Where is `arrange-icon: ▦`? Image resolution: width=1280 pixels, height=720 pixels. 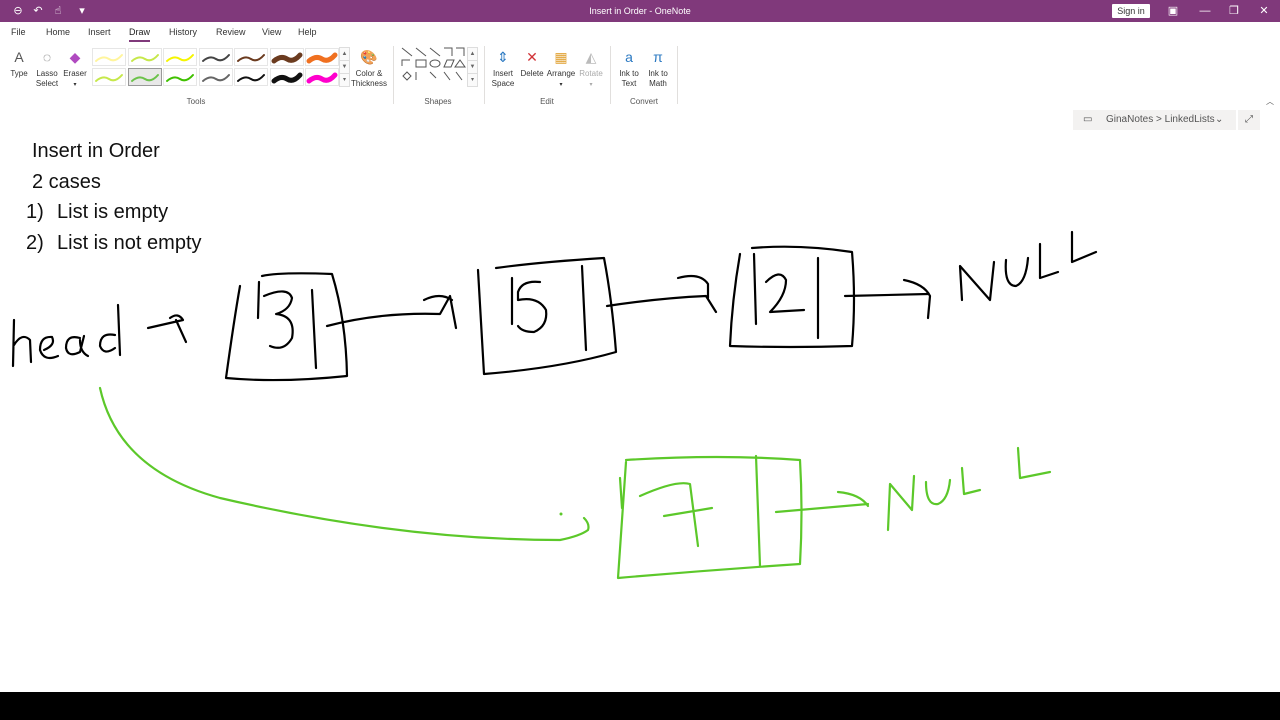
arrange-icon: ▦ is located at coordinates (561, 57).